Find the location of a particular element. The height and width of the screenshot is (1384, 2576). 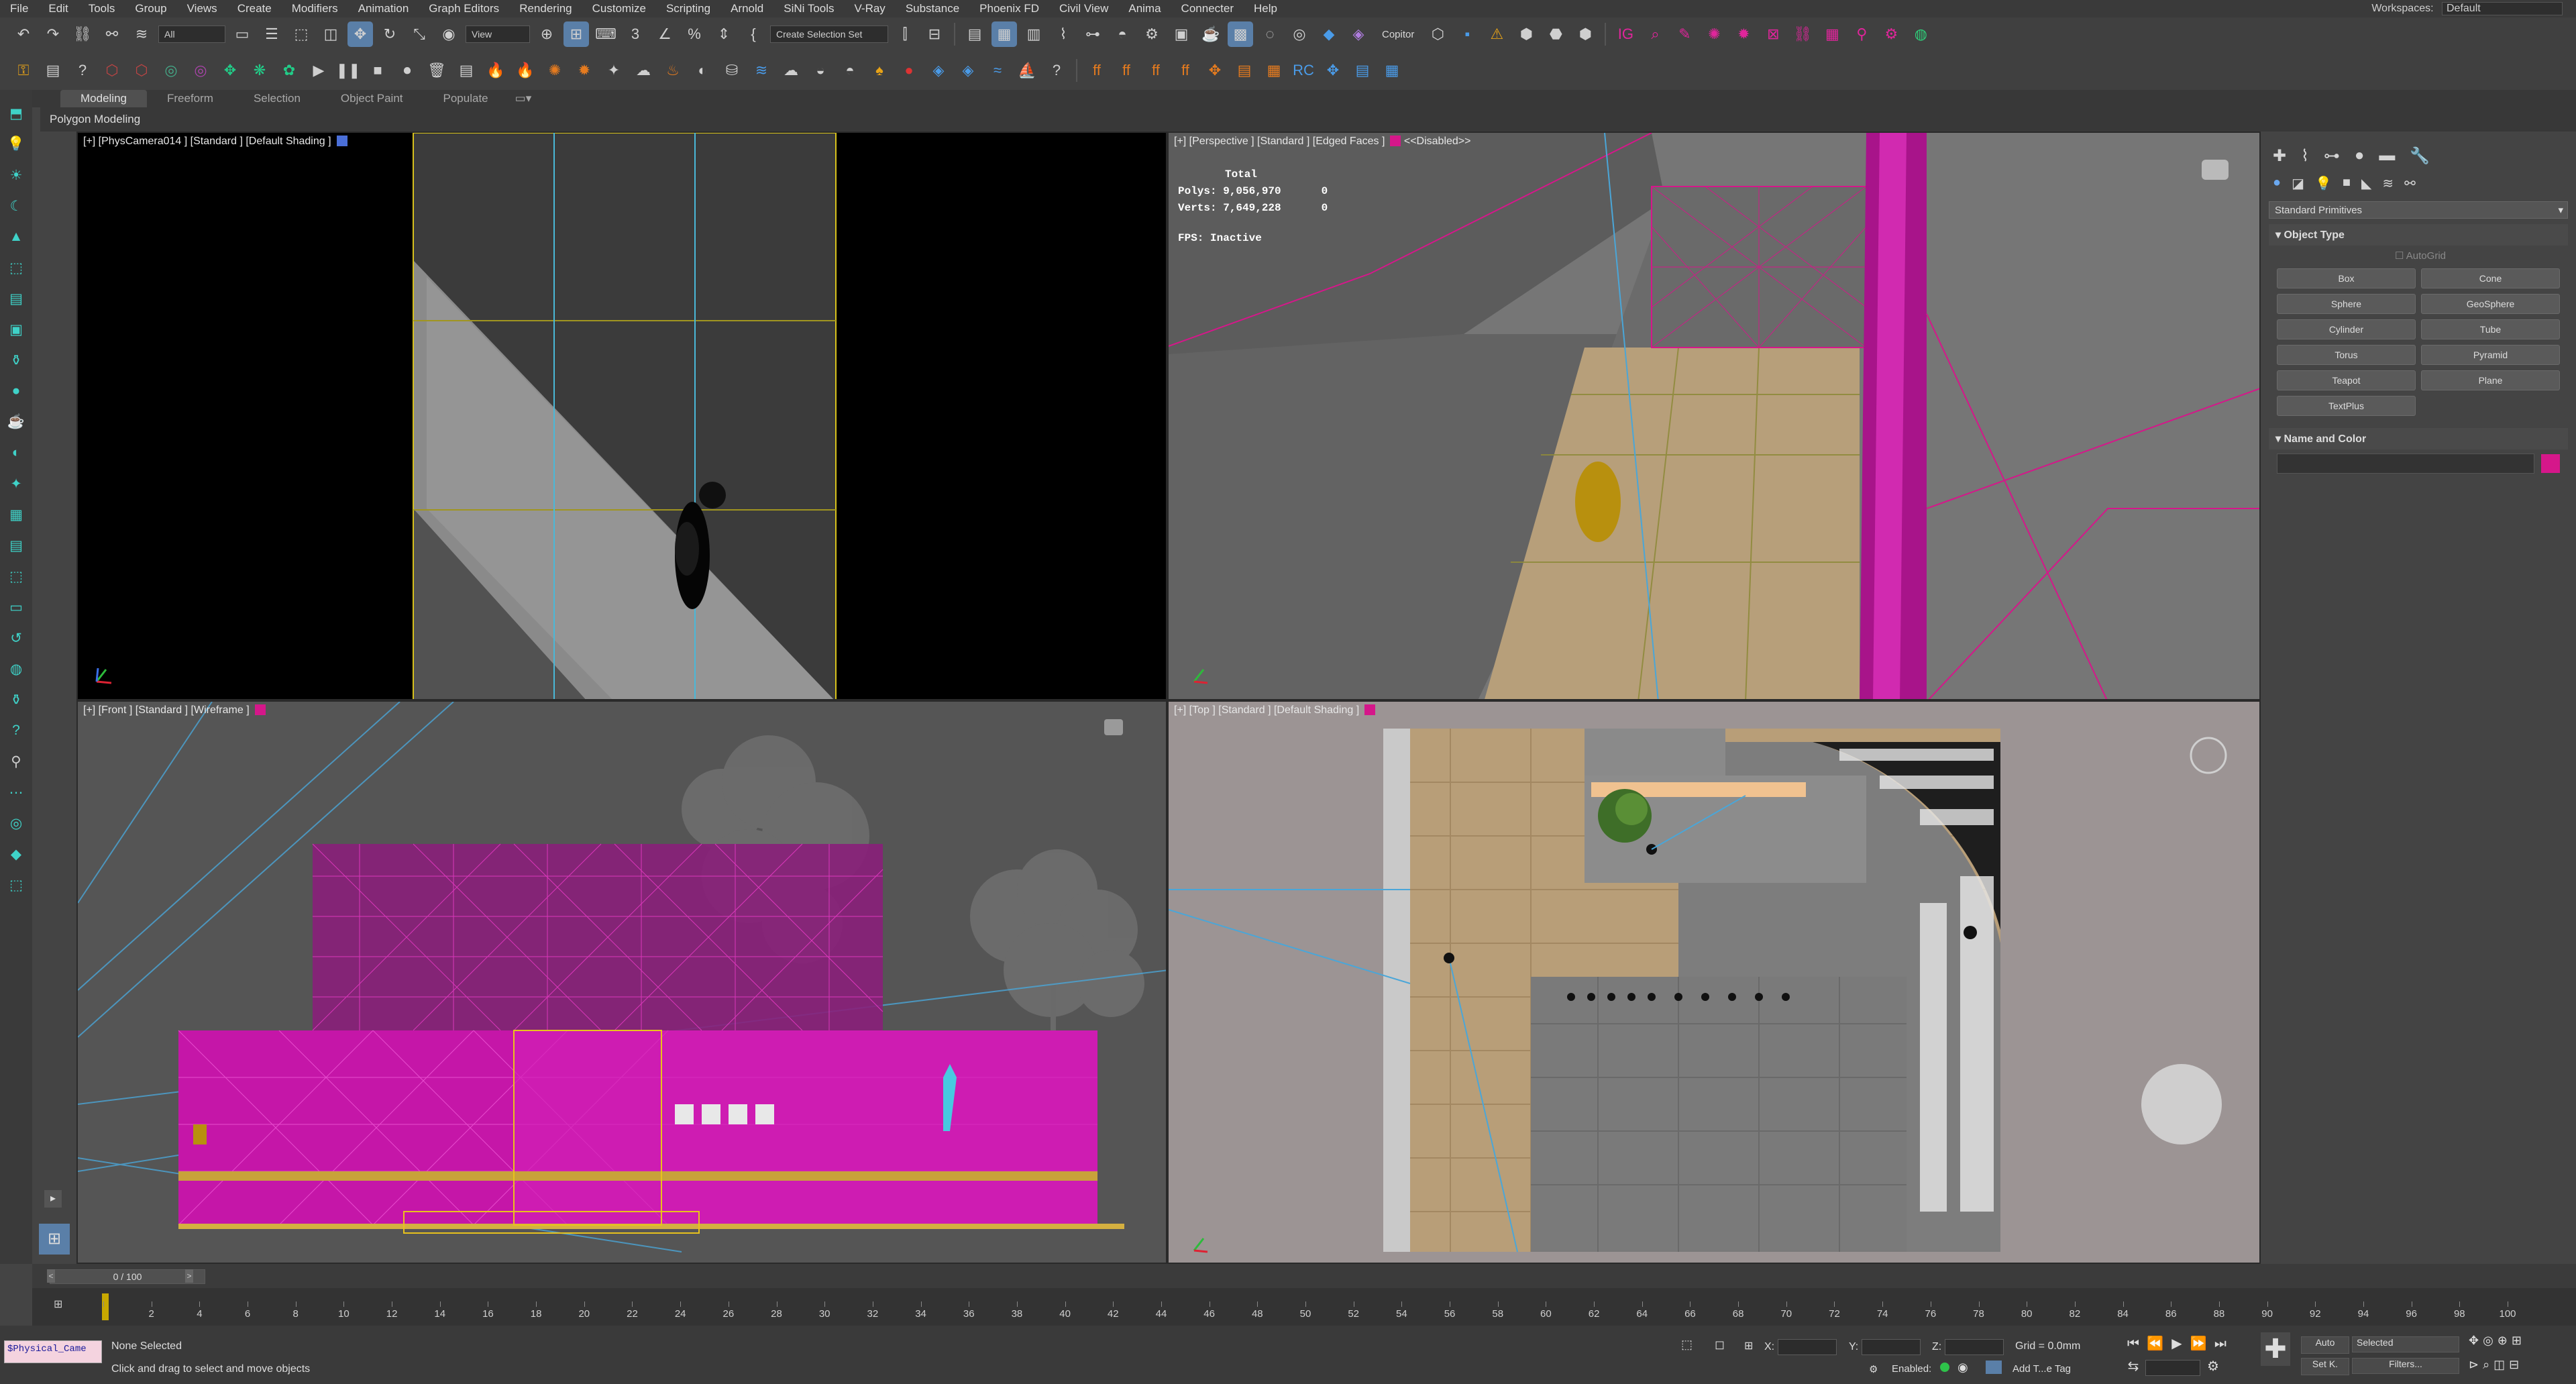

render-active-icon: ▩ is located at coordinates (1240, 34).